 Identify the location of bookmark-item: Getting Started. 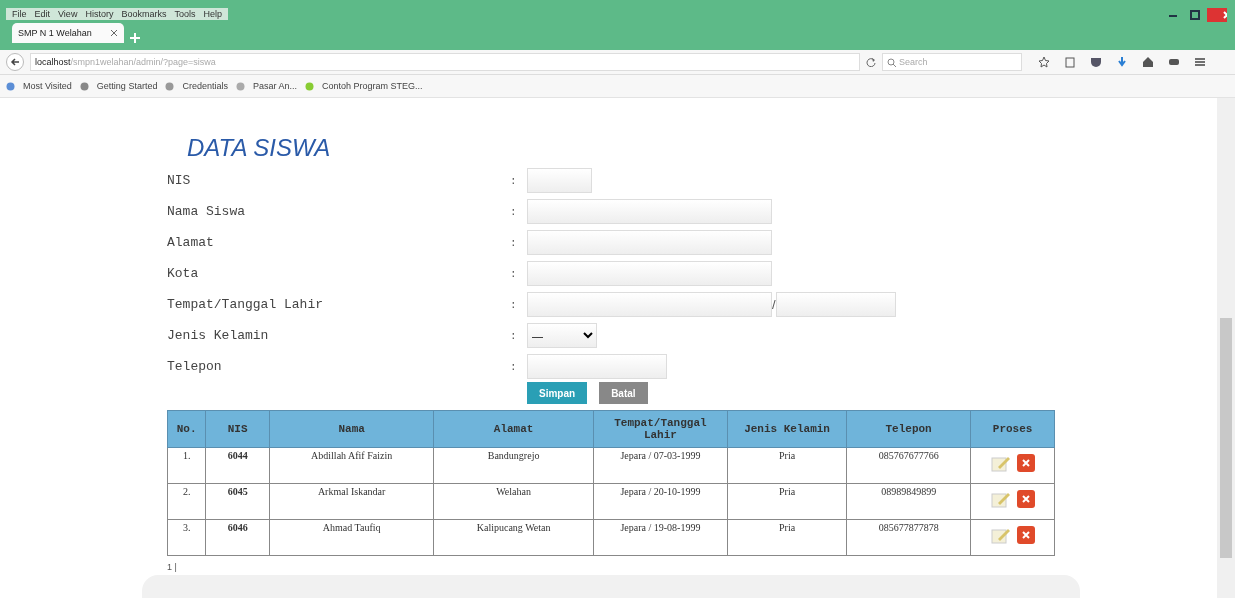
(127, 86).